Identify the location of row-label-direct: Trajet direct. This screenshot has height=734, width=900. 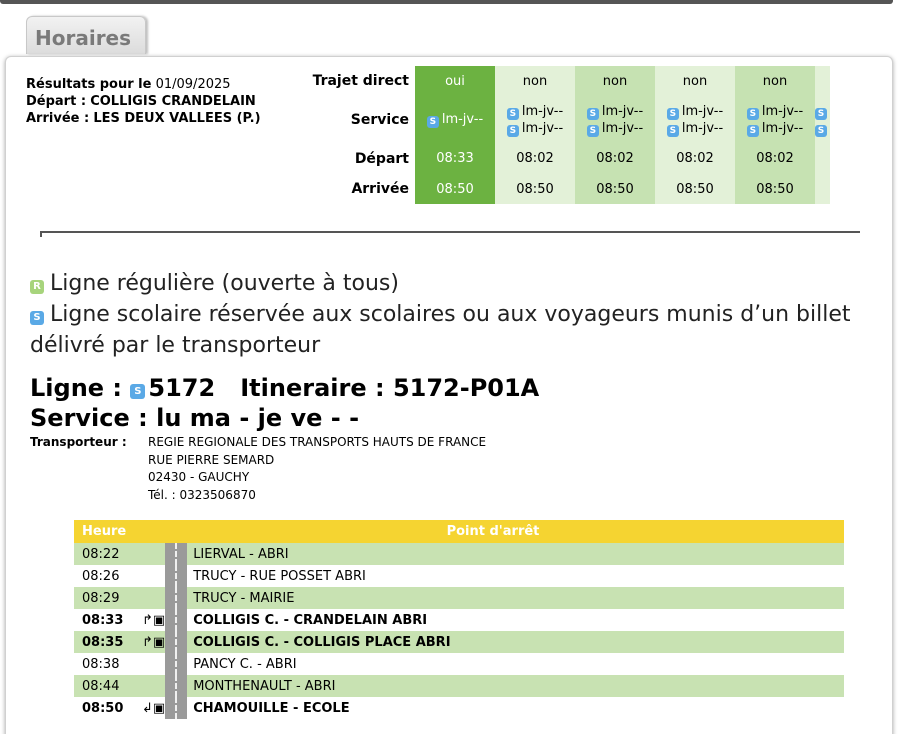
(360, 81).